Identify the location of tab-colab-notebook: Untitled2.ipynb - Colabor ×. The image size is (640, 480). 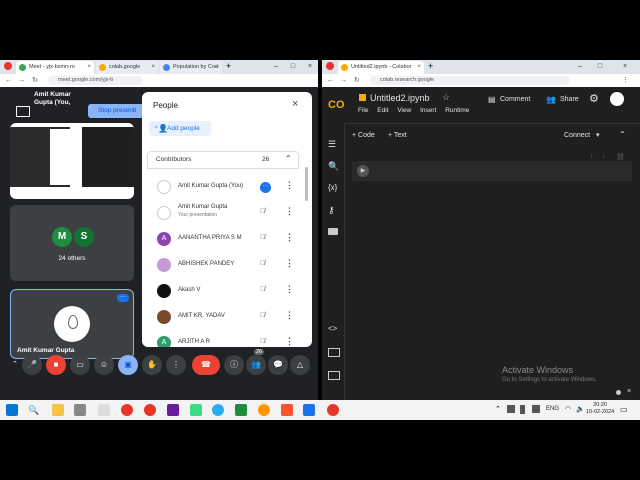
(381, 67).